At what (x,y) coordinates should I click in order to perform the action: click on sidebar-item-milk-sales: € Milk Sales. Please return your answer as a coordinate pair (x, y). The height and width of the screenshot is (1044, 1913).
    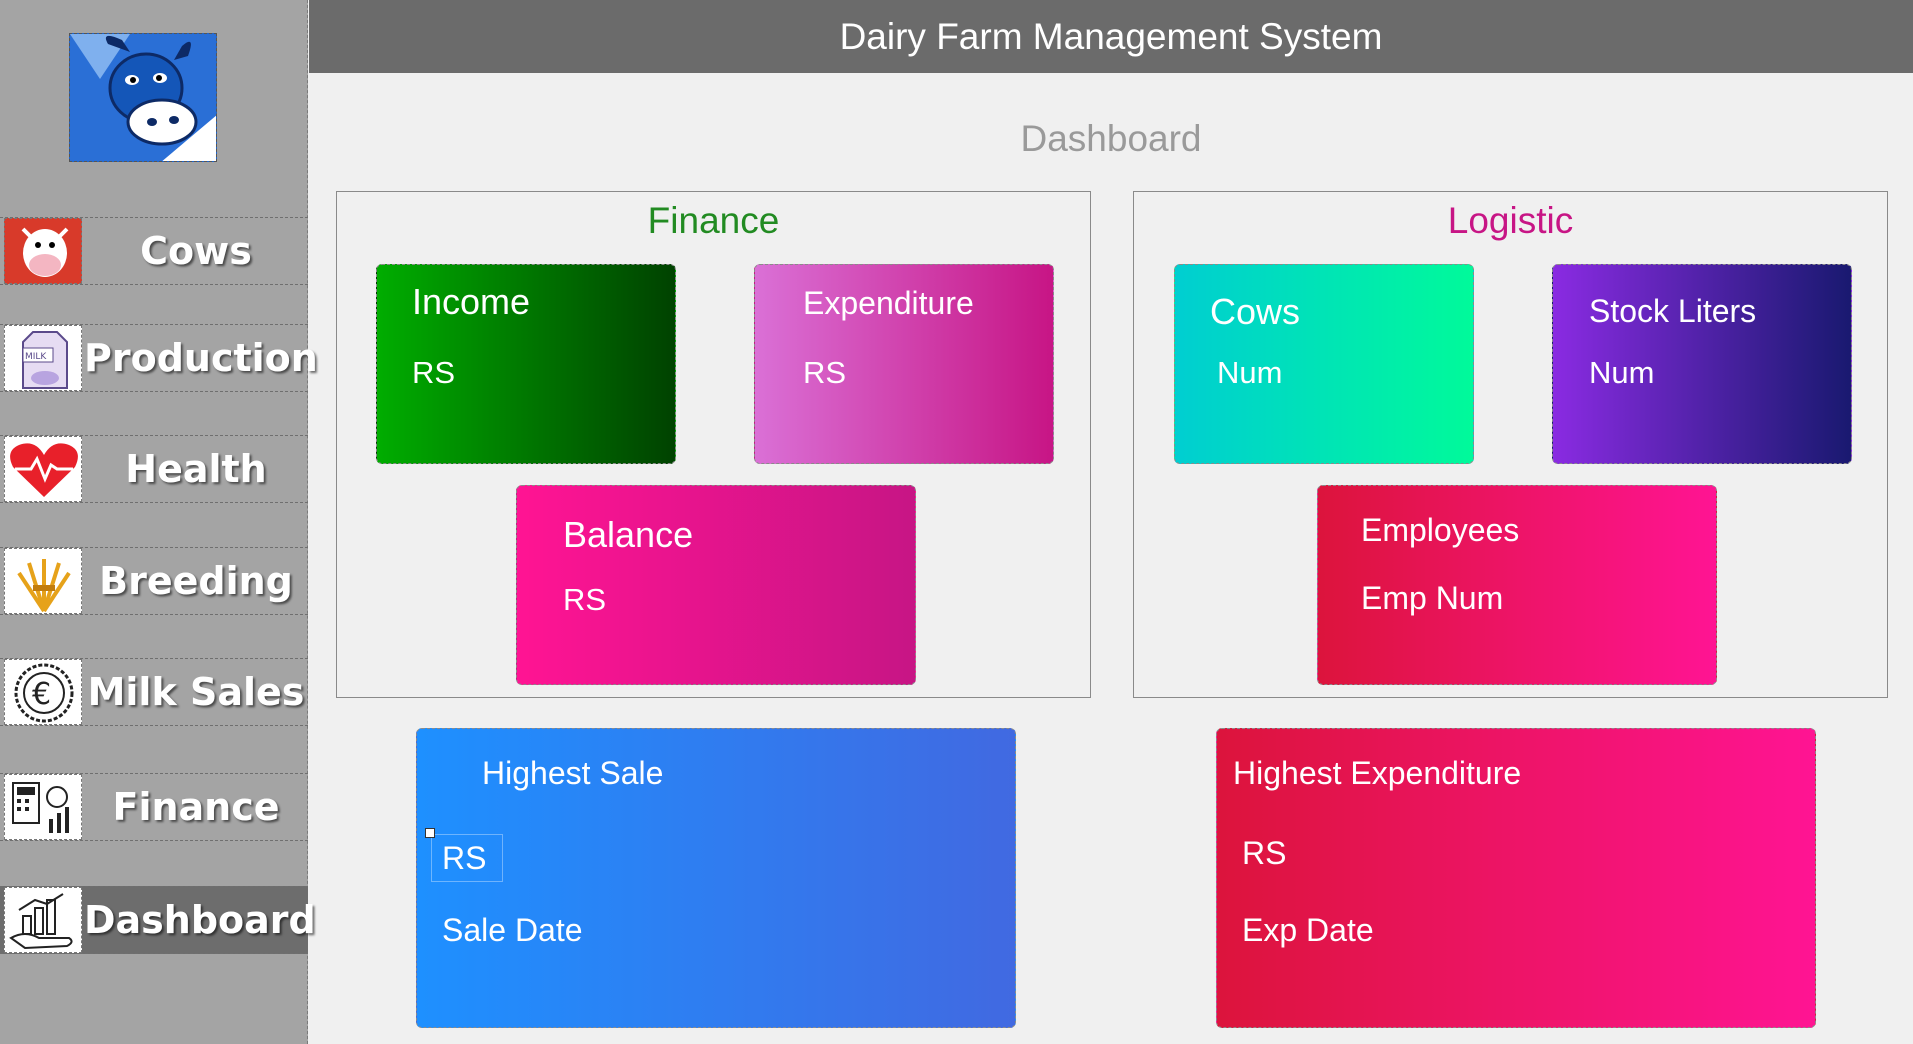
    Looking at the image, I should click on (154, 692).